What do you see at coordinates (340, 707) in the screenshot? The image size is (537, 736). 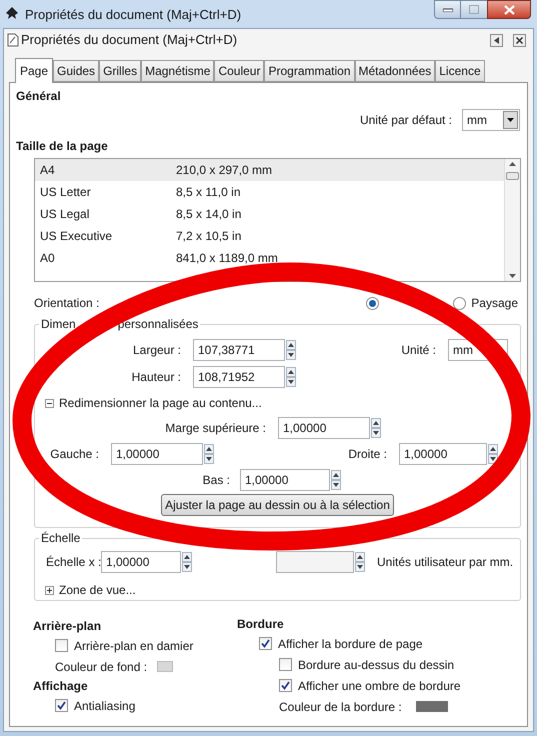 I see `field-label: Couleur de la bordure :` at bounding box center [340, 707].